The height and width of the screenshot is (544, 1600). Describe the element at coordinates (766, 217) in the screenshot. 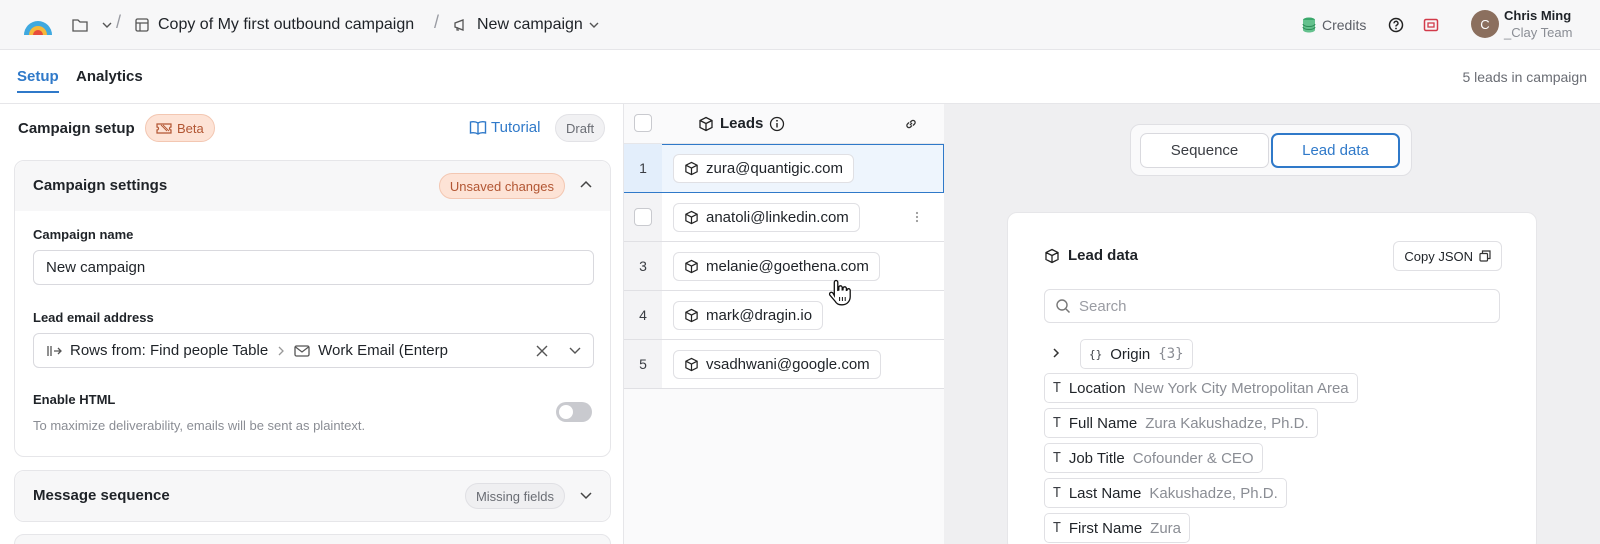

I see `lead-email-chip: anatoli@linkedin.com` at that location.